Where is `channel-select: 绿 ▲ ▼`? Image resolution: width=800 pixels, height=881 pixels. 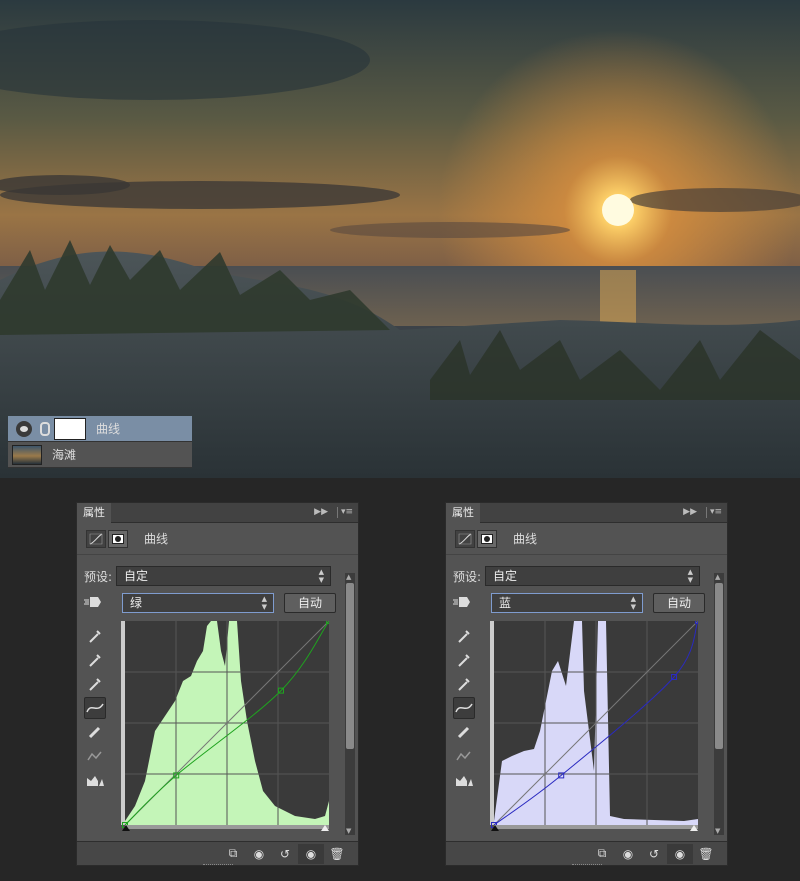
channel-select: 绿 ▲ ▼ is located at coordinates (198, 603).